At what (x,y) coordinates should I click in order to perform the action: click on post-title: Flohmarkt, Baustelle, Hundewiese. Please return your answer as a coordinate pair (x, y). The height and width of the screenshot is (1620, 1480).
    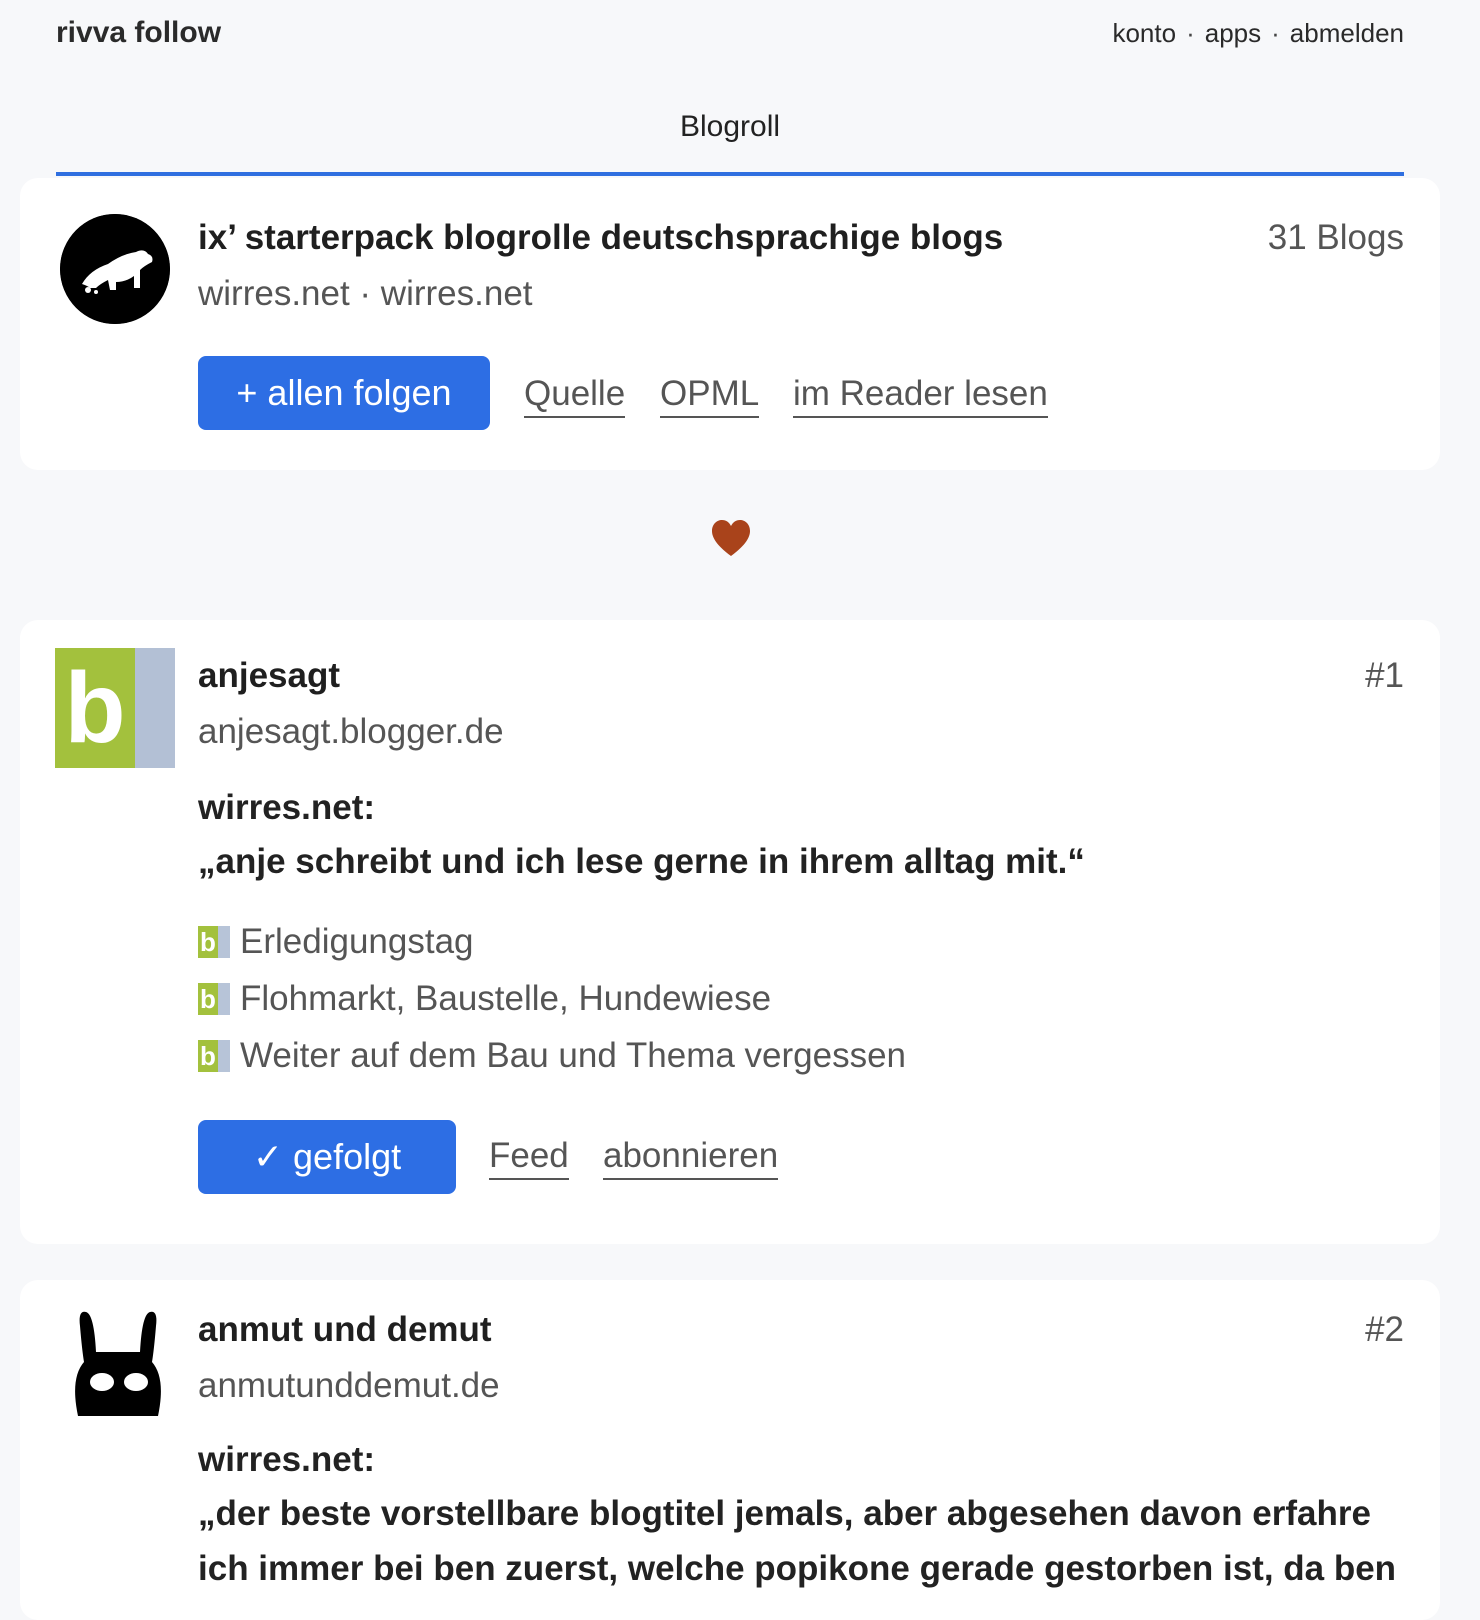
    Looking at the image, I should click on (505, 999).